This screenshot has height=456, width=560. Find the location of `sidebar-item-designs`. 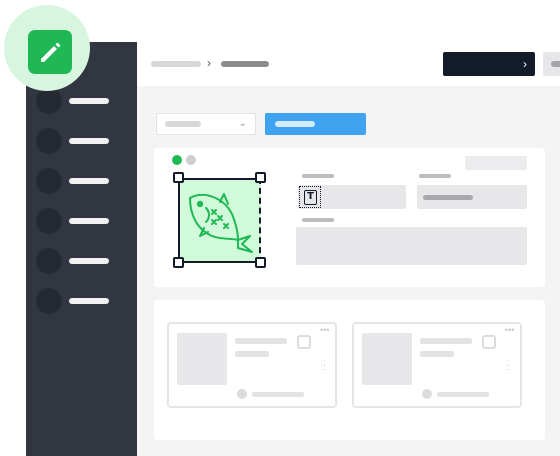

sidebar-item-designs is located at coordinates (81, 141).